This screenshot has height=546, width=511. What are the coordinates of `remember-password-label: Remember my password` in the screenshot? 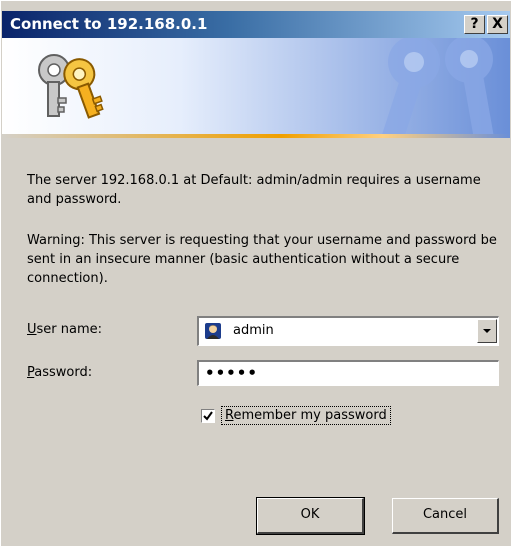 It's located at (306, 415).